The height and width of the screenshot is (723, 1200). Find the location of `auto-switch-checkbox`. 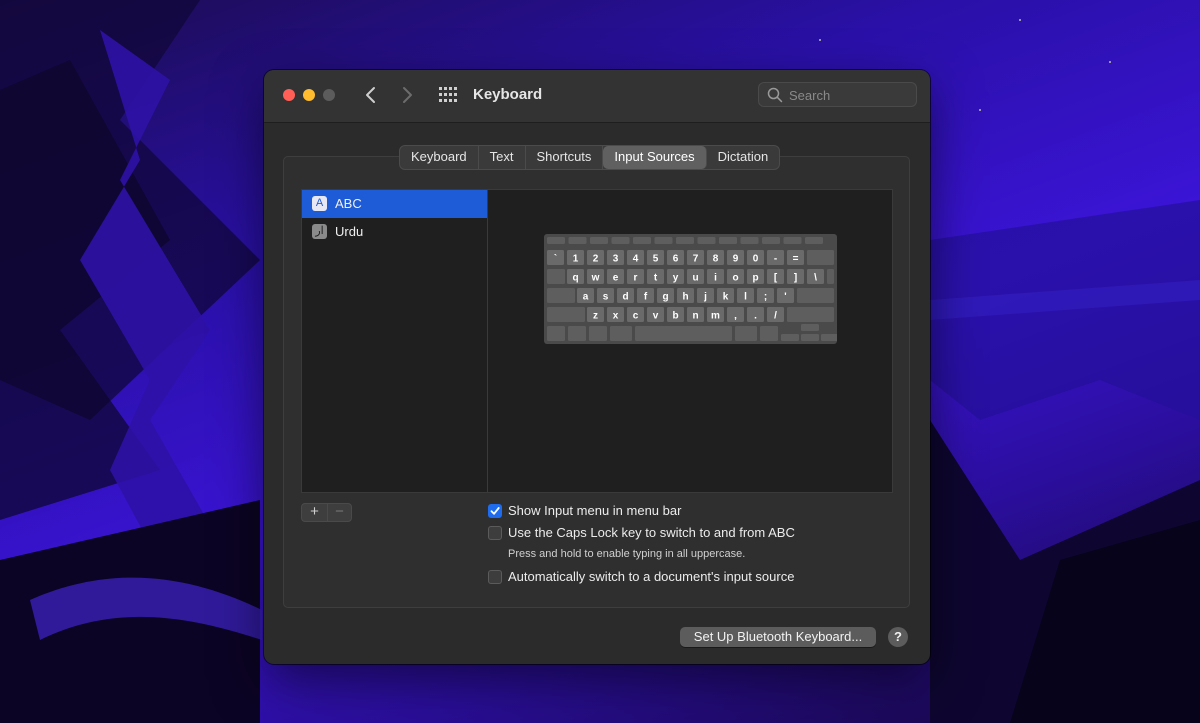

auto-switch-checkbox is located at coordinates (495, 577).